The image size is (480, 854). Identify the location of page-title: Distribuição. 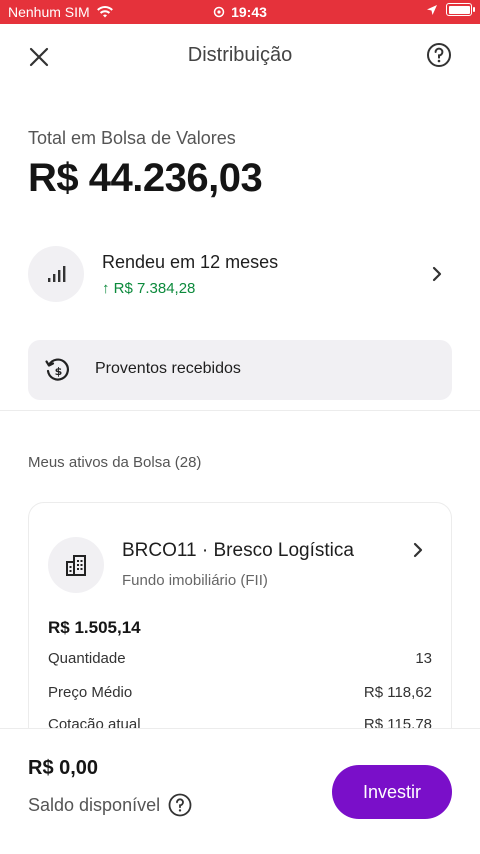
(240, 55).